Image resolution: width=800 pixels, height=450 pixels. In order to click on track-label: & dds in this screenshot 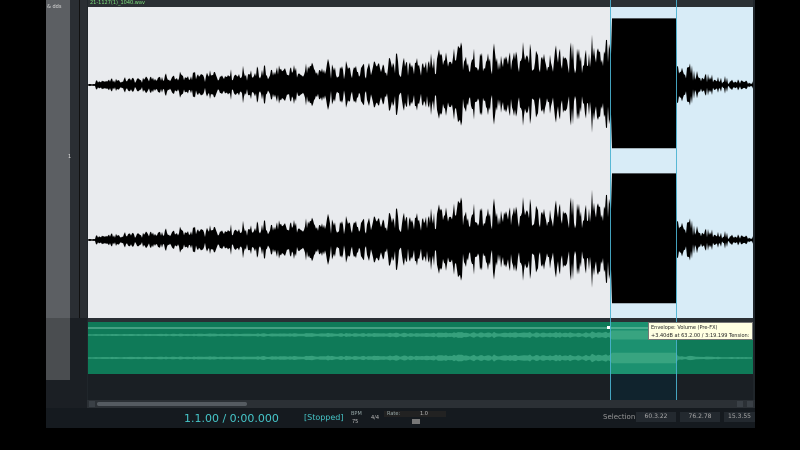, I will do `click(54, 7)`.